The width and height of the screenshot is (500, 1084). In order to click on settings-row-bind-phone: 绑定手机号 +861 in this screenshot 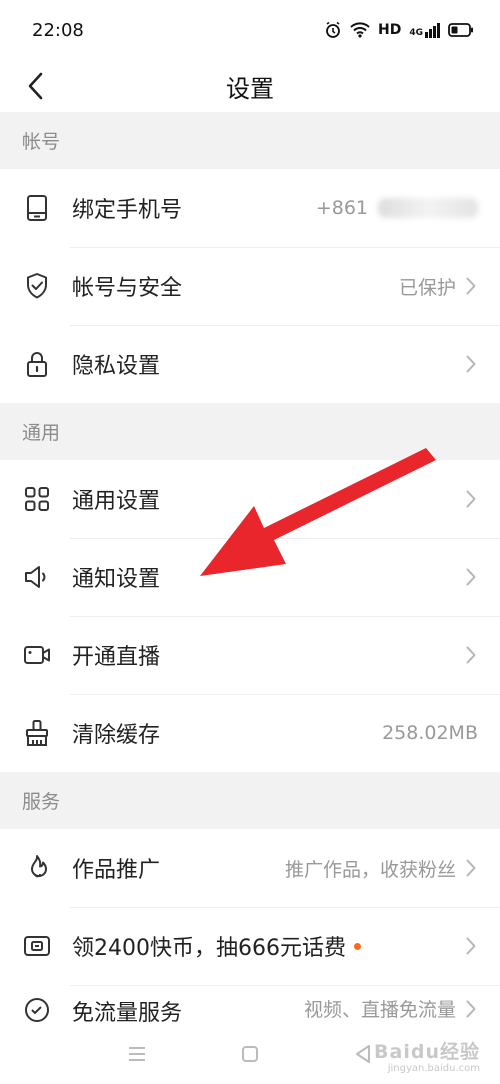, I will do `click(250, 208)`.